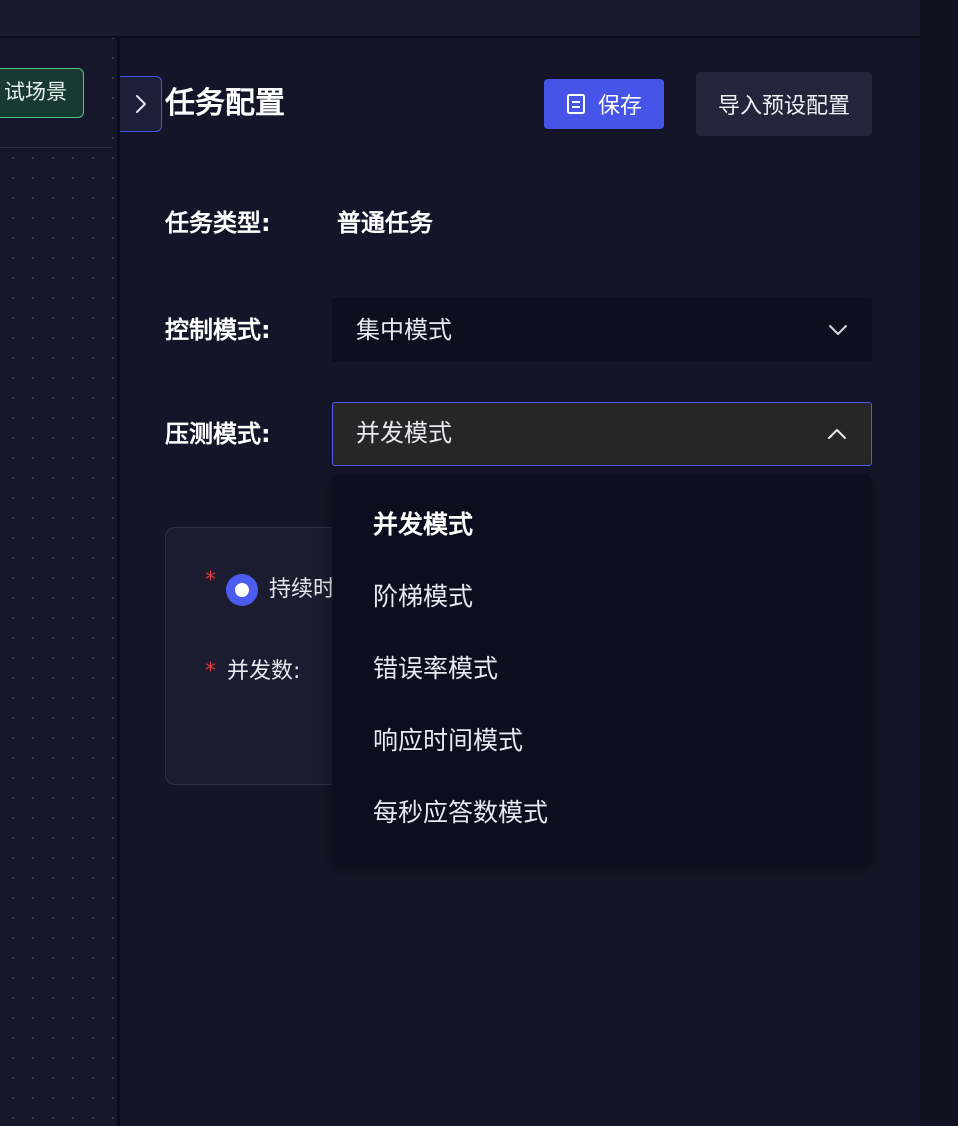 The width and height of the screenshot is (958, 1126). What do you see at coordinates (59, 582) in the screenshot?
I see `scene-canvas: 试场景` at bounding box center [59, 582].